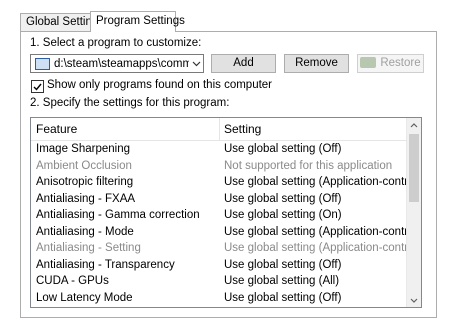 This screenshot has width=474, height=333. What do you see at coordinates (88, 248) in the screenshot?
I see `feature-cell: Antialiasing - Setting` at bounding box center [88, 248].